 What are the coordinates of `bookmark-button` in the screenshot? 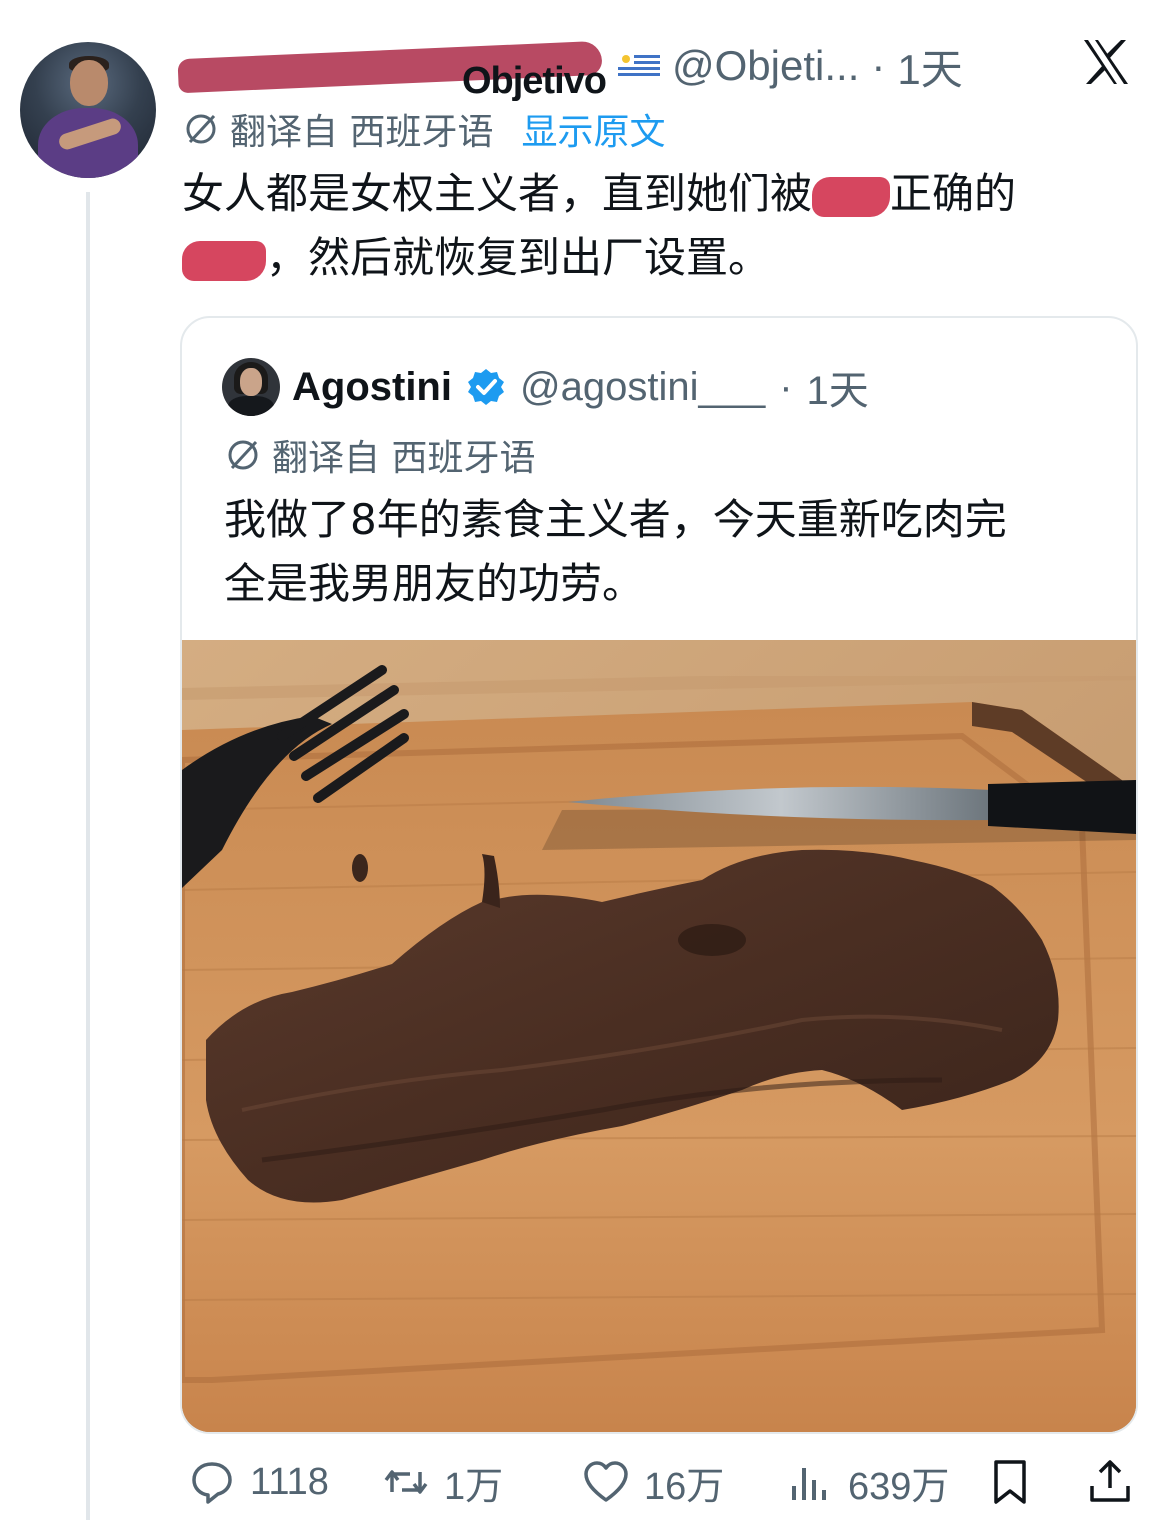 It's located at (1010, 1482).